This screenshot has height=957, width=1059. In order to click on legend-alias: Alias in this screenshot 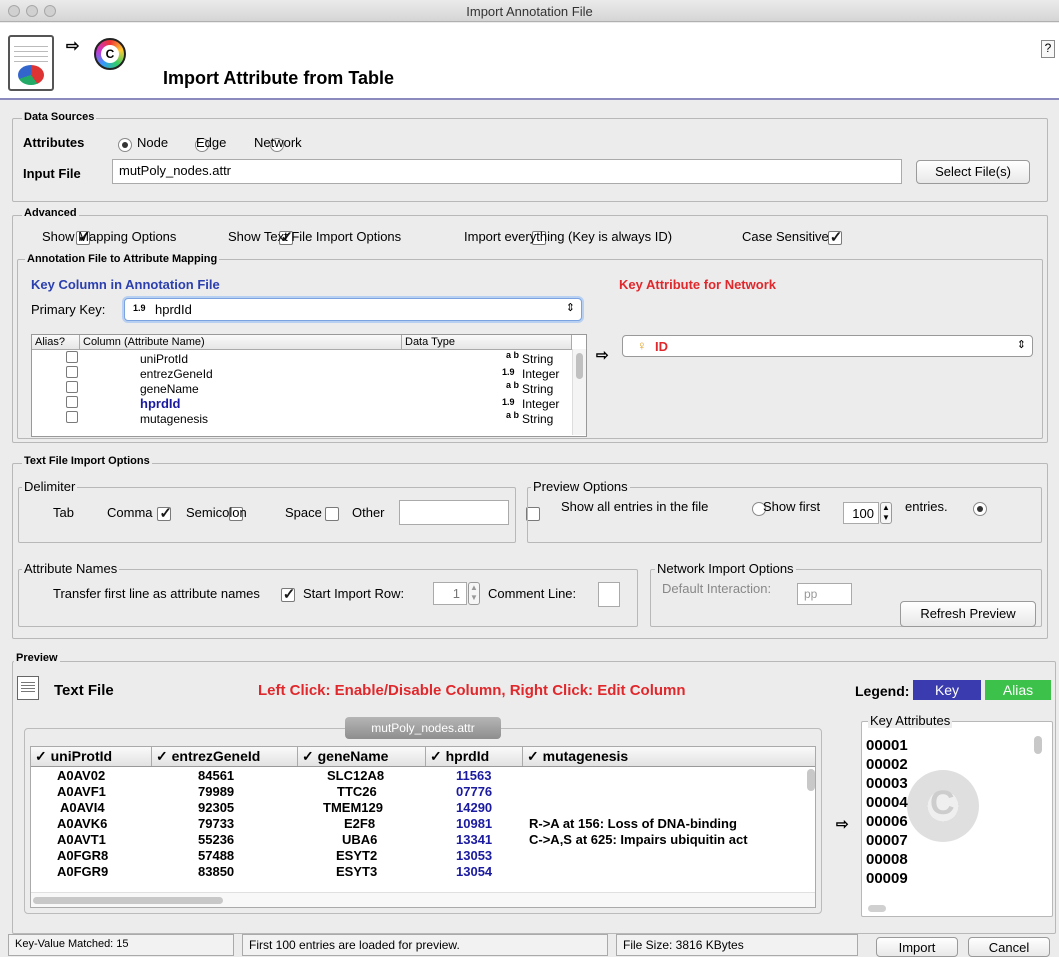, I will do `click(1018, 690)`.